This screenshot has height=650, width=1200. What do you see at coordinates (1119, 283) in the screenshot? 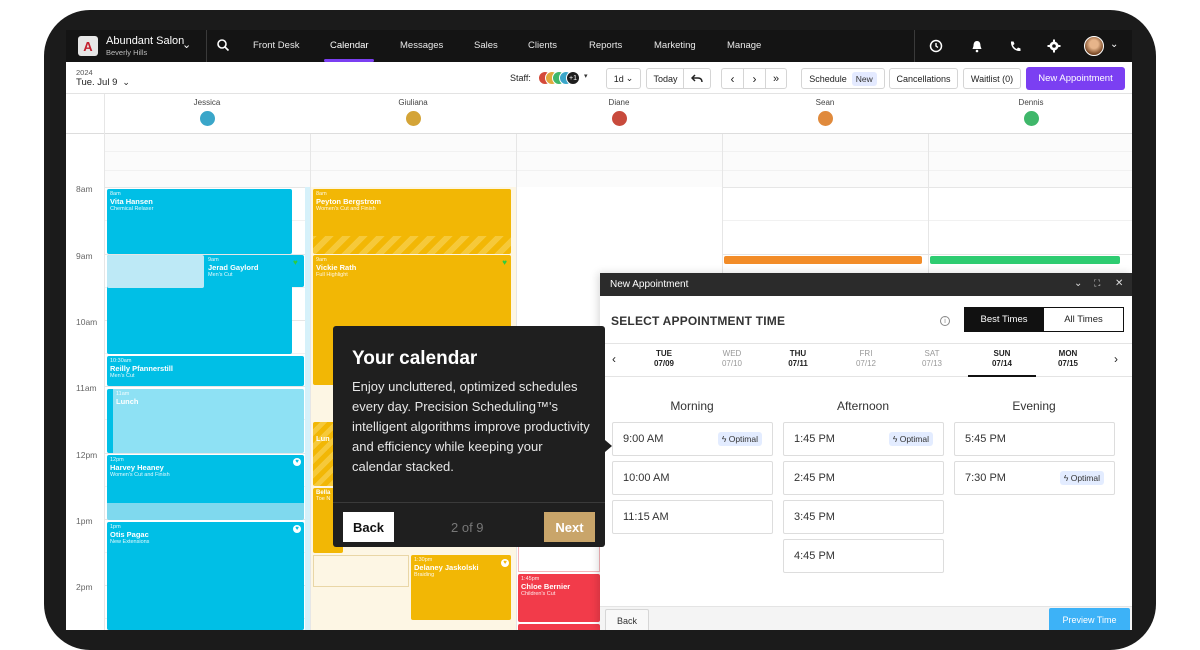
I see `close-icon: ✕` at bounding box center [1119, 283].